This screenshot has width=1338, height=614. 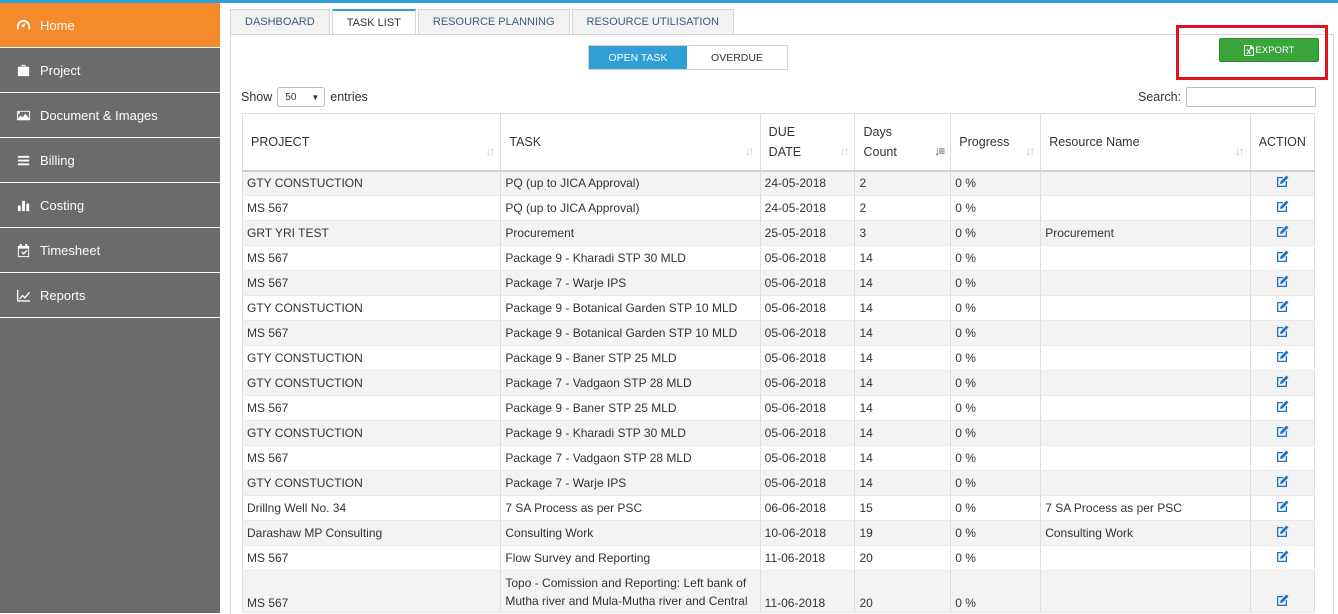 I want to click on overdue-button: OVERDUE, so click(x=737, y=57).